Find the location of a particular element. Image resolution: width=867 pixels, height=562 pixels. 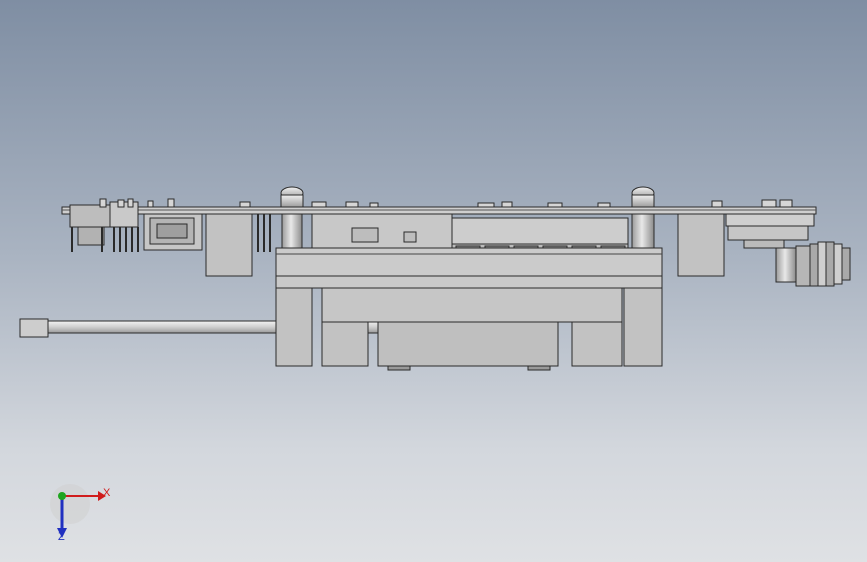

pcb-board is located at coordinates (439, 210).